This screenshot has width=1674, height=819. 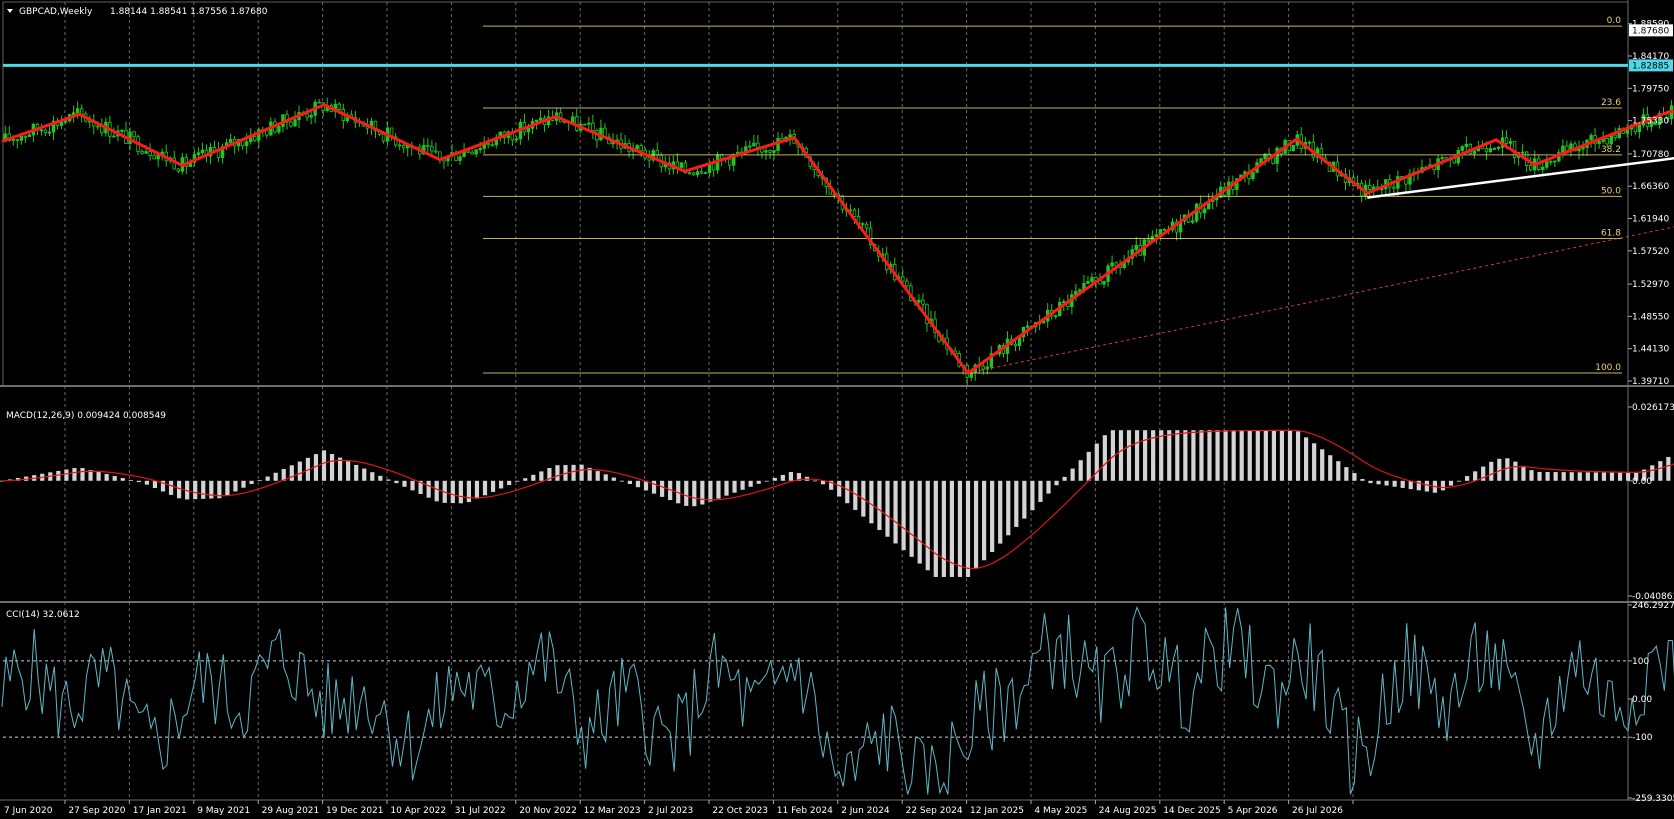 I want to click on price-tick-label: 1.79750, so click(x=1650, y=89).